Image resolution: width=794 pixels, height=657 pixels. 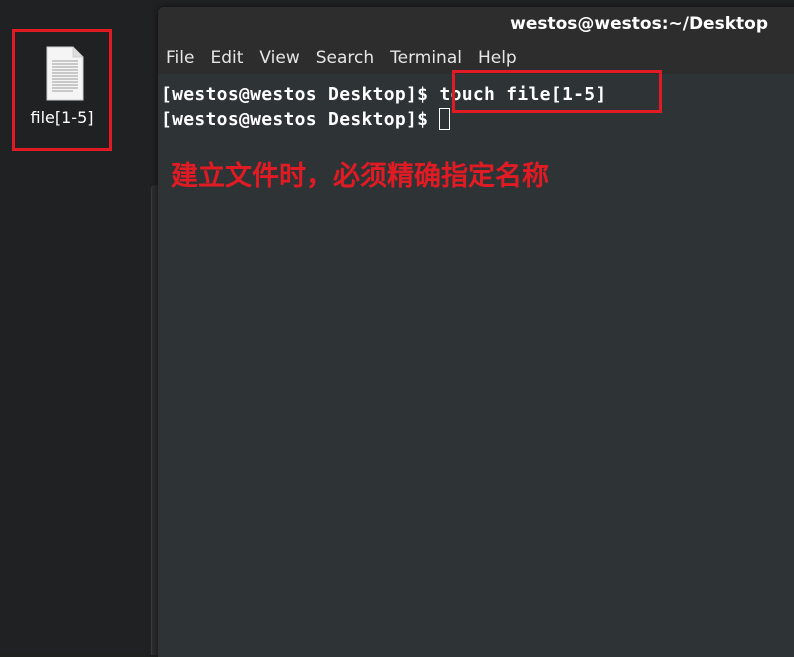 I want to click on document-icon, so click(x=65, y=73).